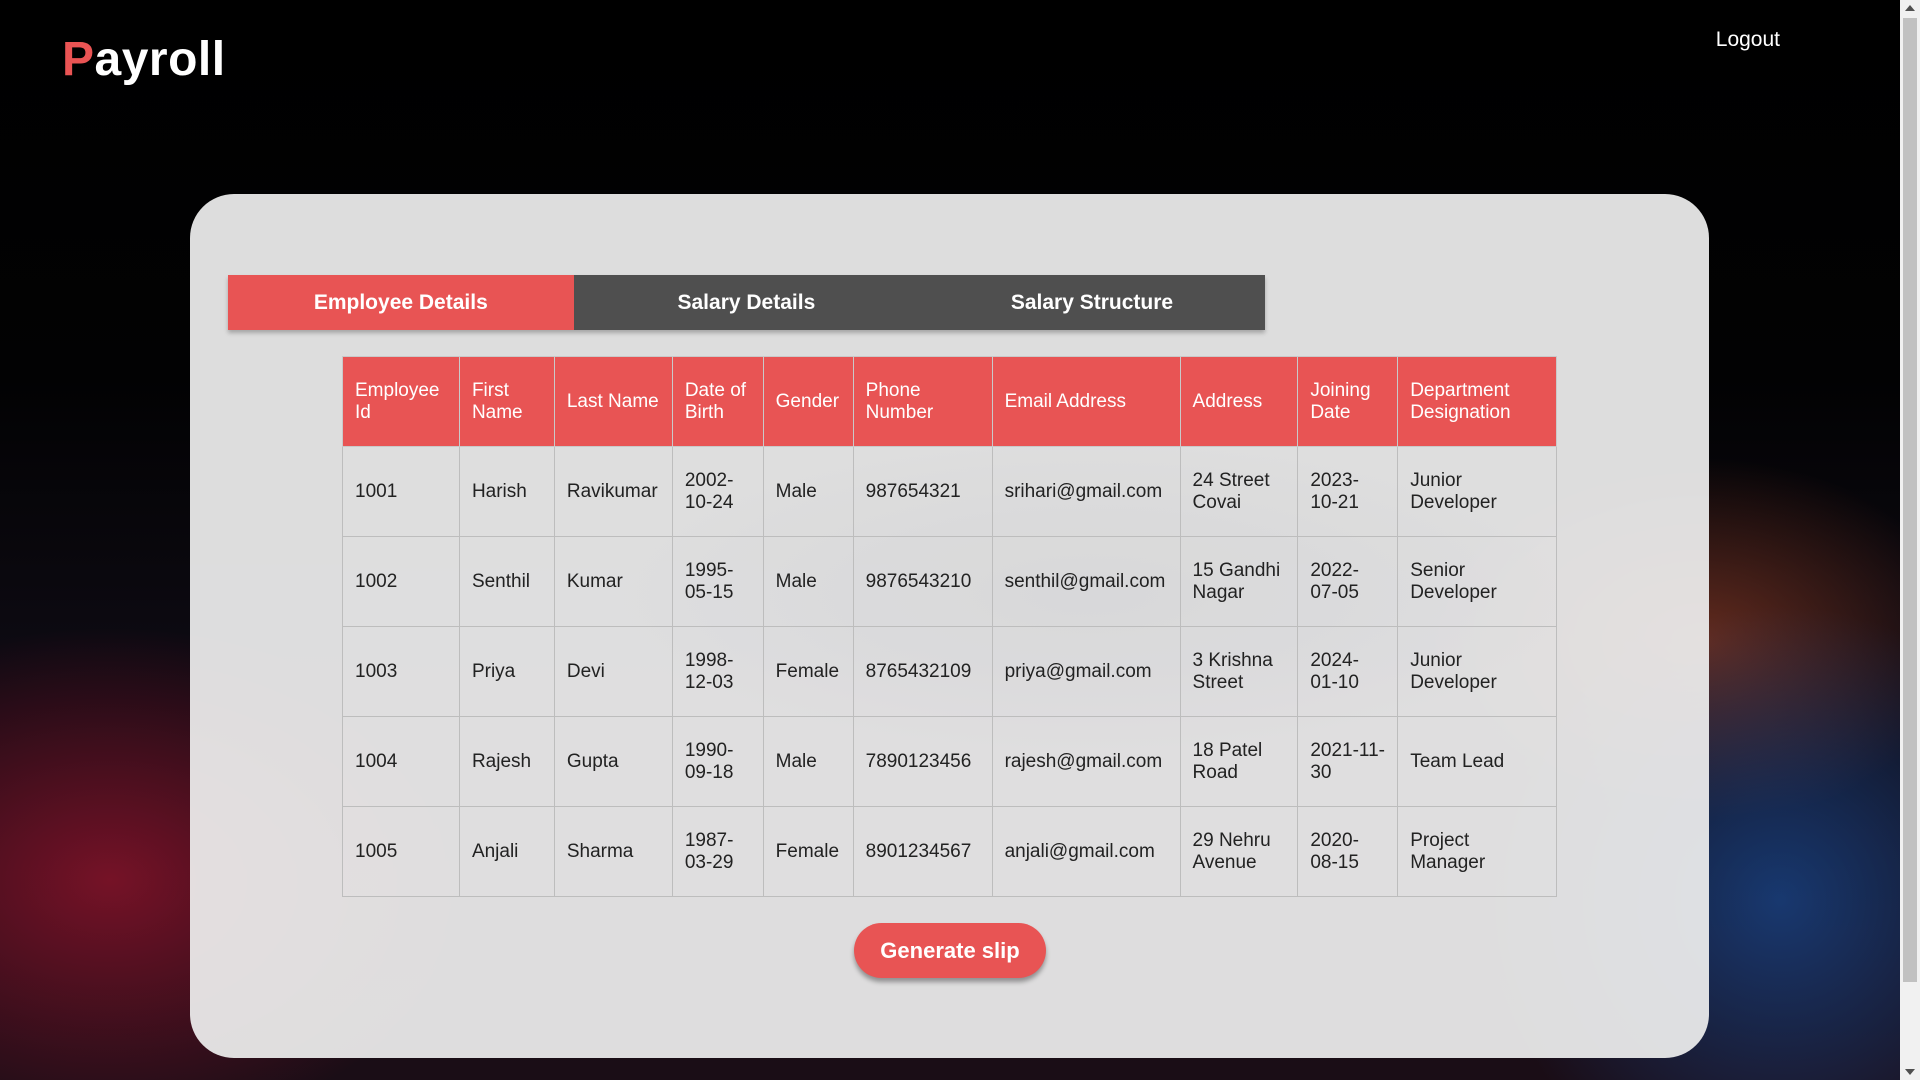 This screenshot has height=1080, width=1920. I want to click on table-cell: 8765432109, so click(922, 671).